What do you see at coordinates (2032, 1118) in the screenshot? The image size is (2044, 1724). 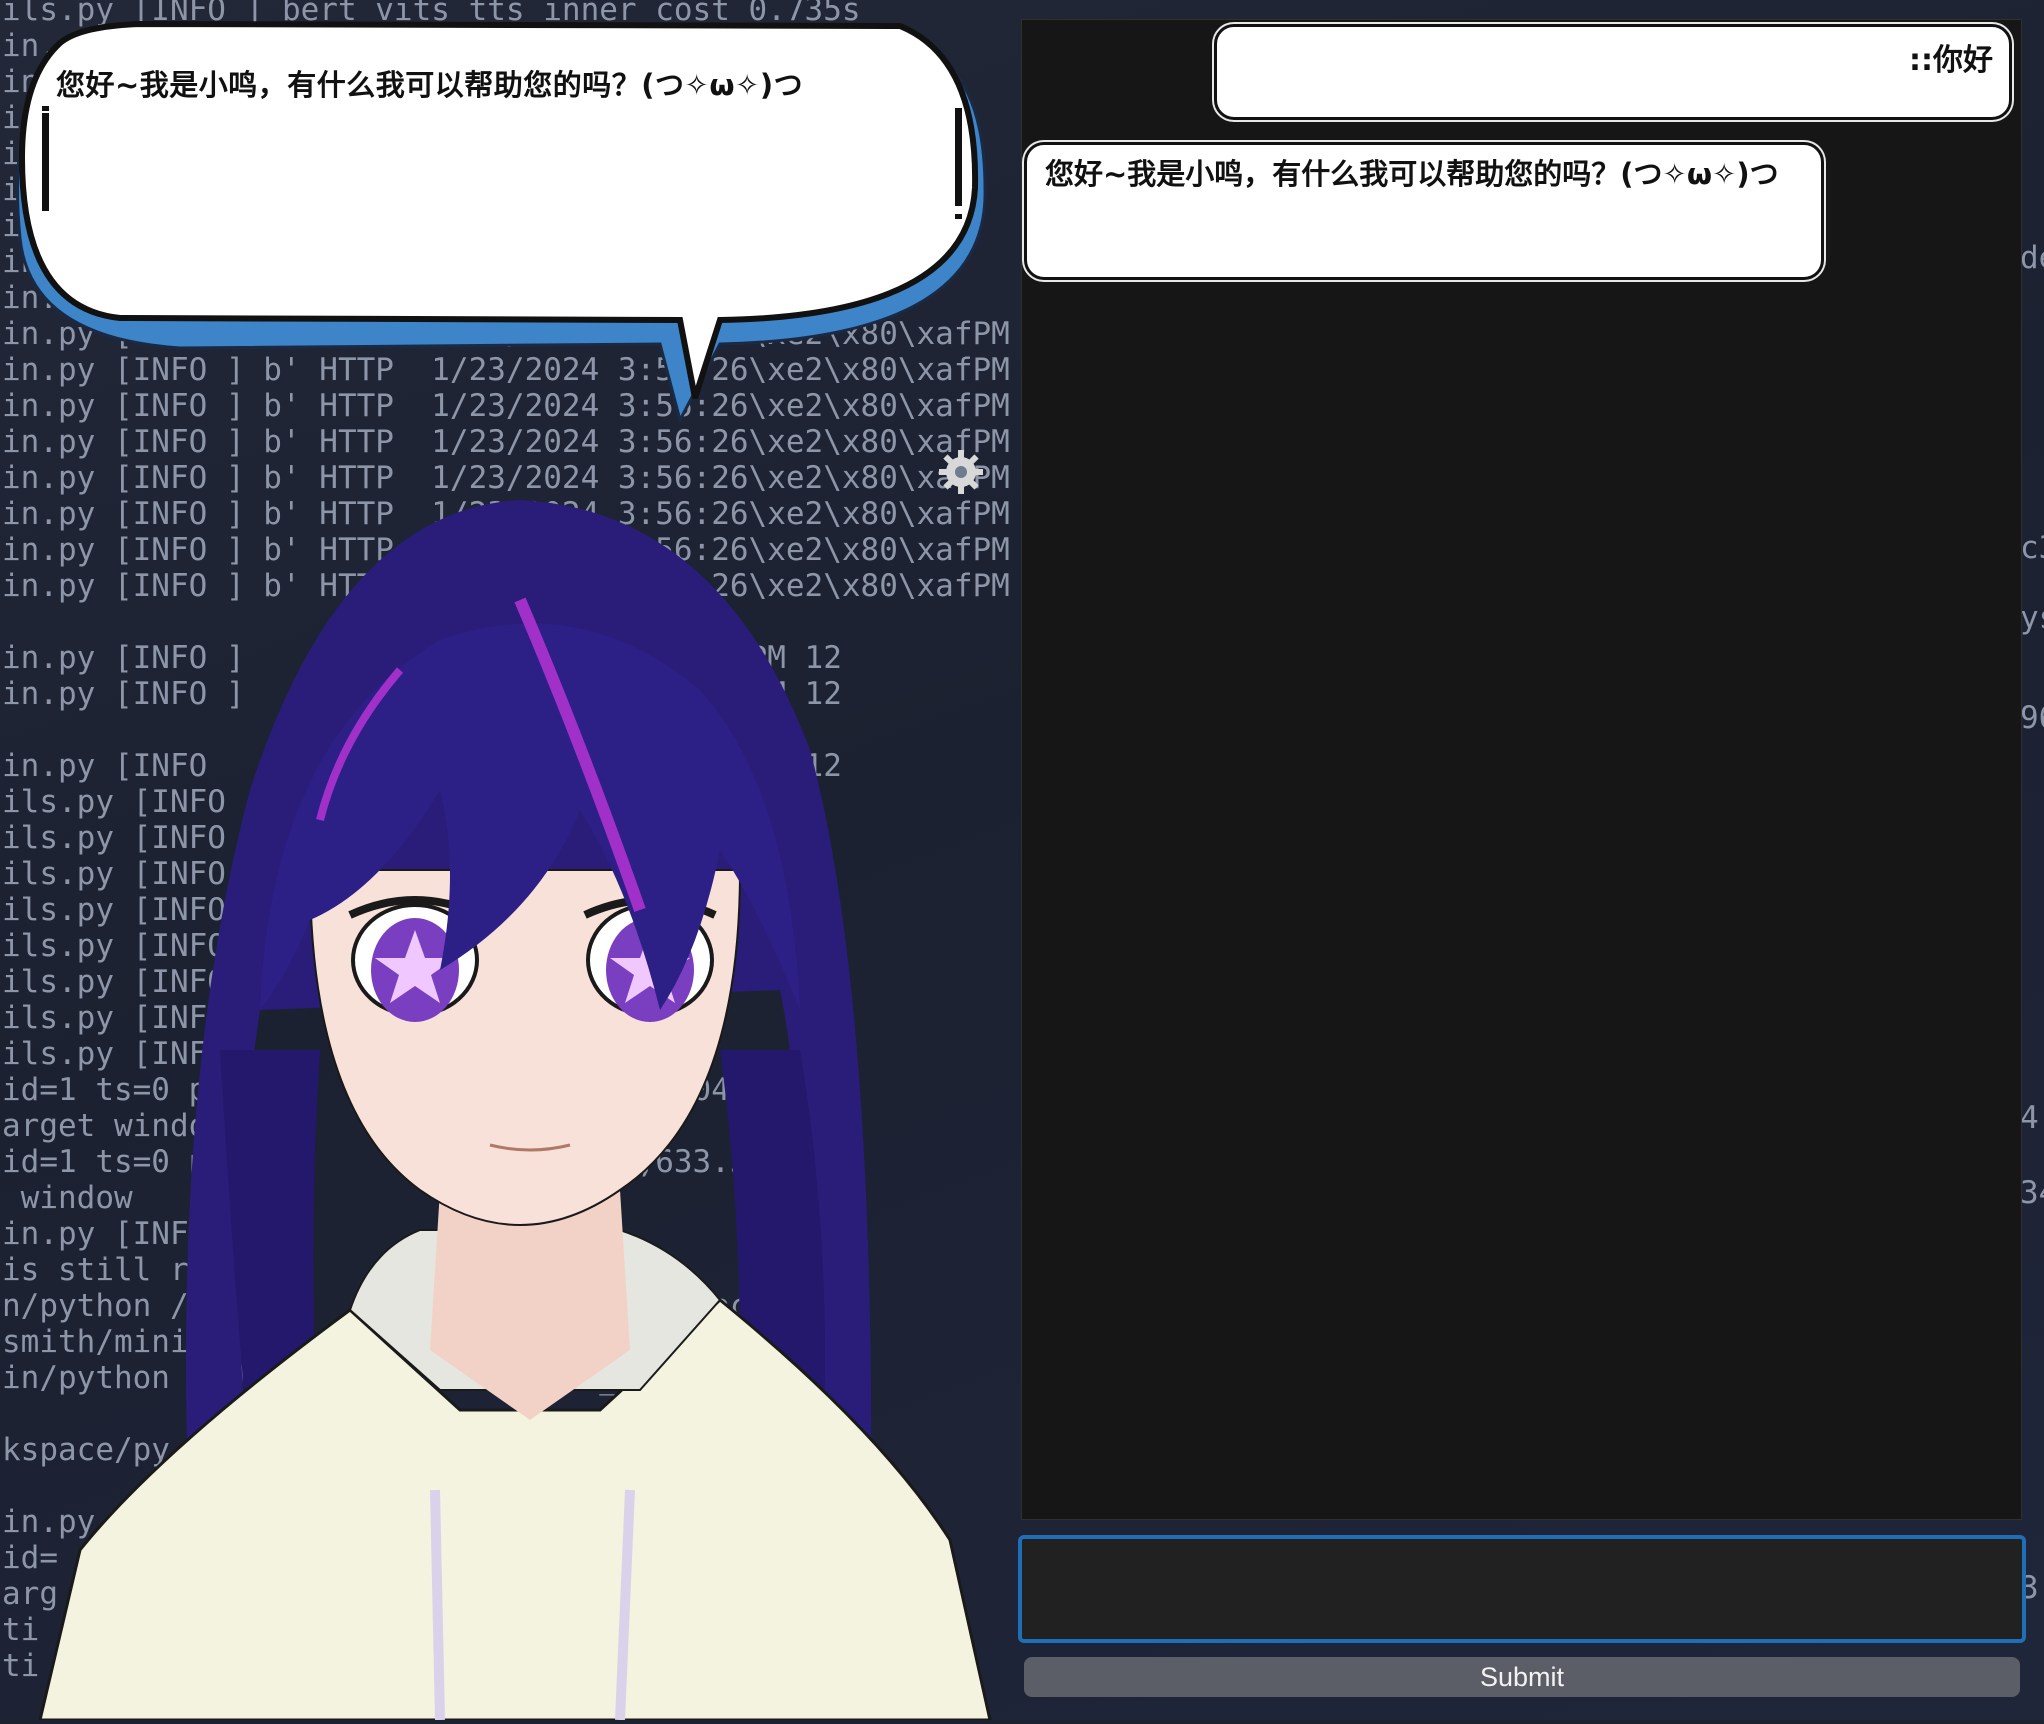 I see `terminal-line-fragment: 4.` at bounding box center [2032, 1118].